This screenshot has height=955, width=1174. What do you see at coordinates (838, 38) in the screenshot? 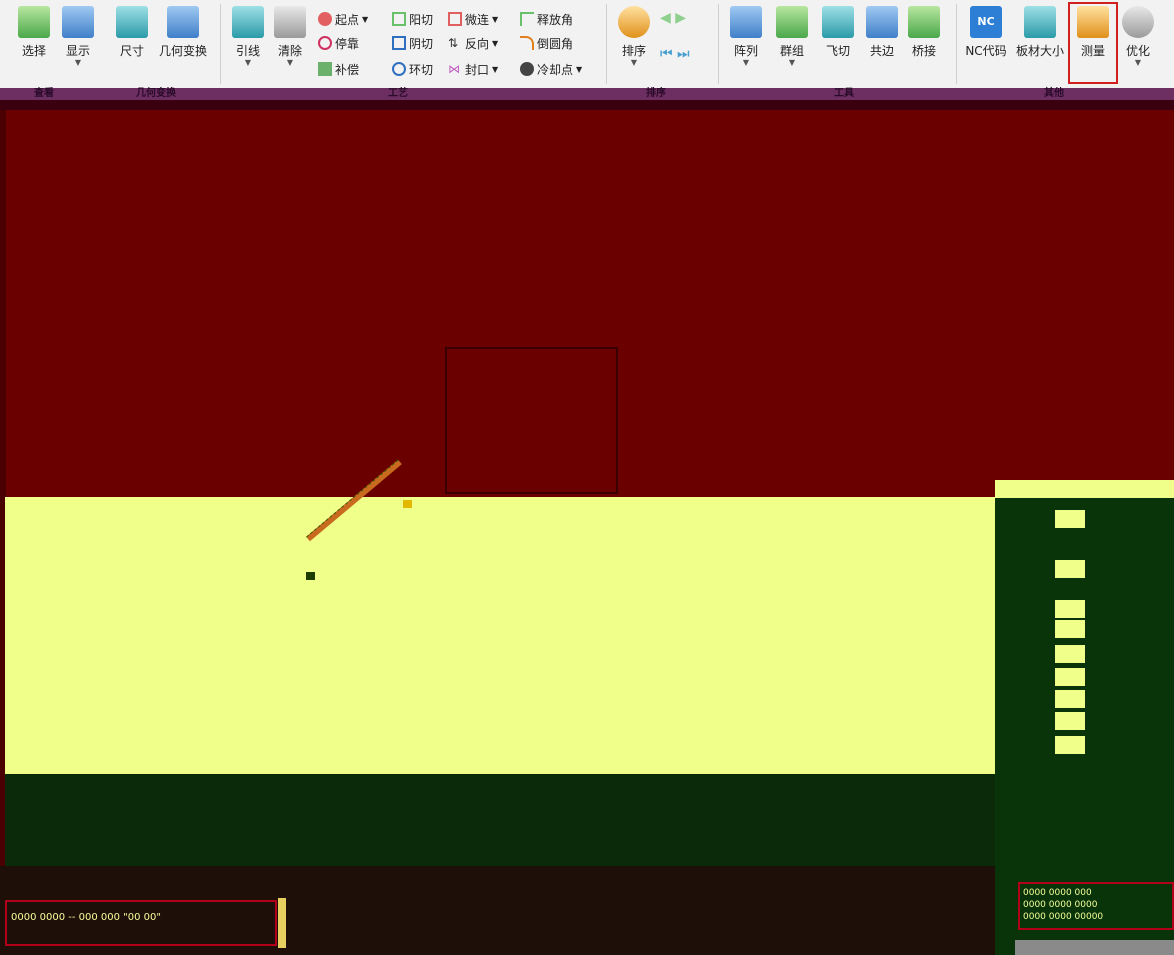
I see `fly-cut-tool: 飞切` at bounding box center [838, 38].